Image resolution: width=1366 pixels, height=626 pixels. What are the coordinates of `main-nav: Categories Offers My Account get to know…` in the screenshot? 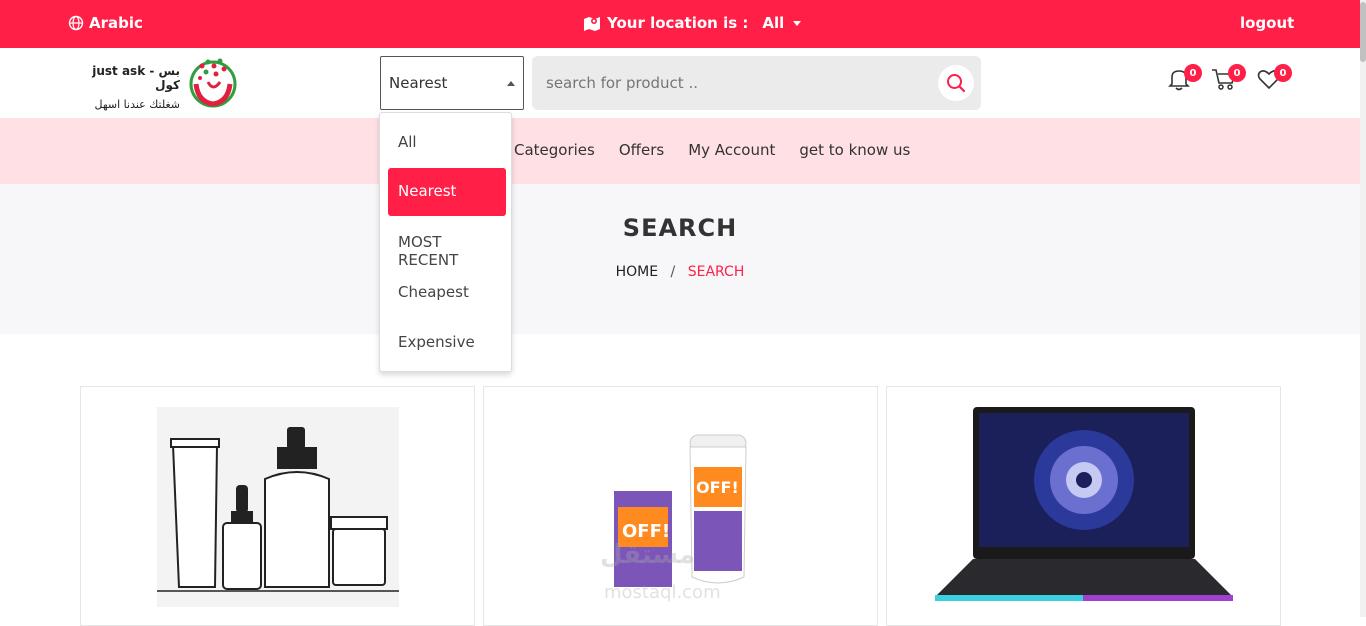 It's located at (680, 151).